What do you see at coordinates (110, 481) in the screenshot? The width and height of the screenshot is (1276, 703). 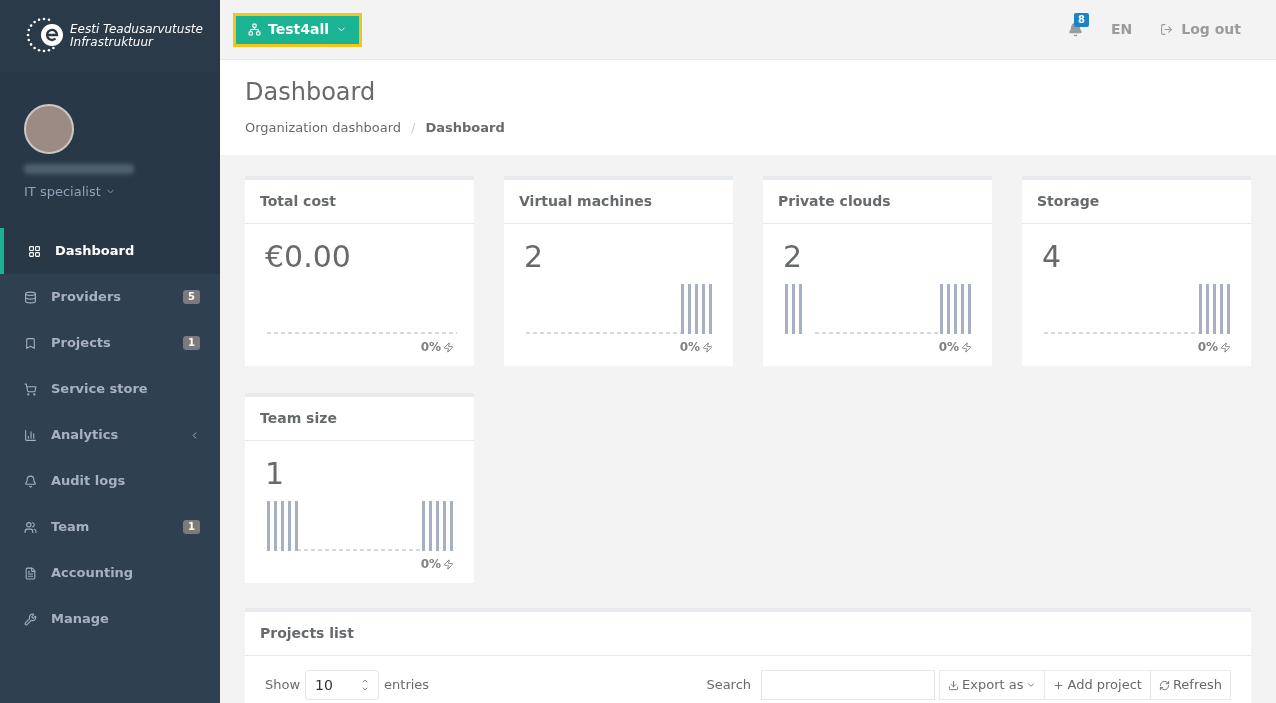 I see `sidebar-item: Audit logs` at bounding box center [110, 481].